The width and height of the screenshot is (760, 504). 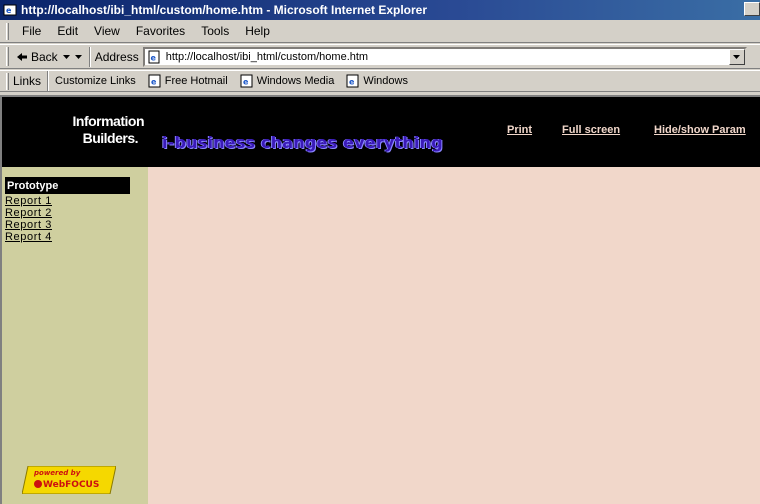 I want to click on badge-line-2: WebFOCUS, so click(x=71, y=485).